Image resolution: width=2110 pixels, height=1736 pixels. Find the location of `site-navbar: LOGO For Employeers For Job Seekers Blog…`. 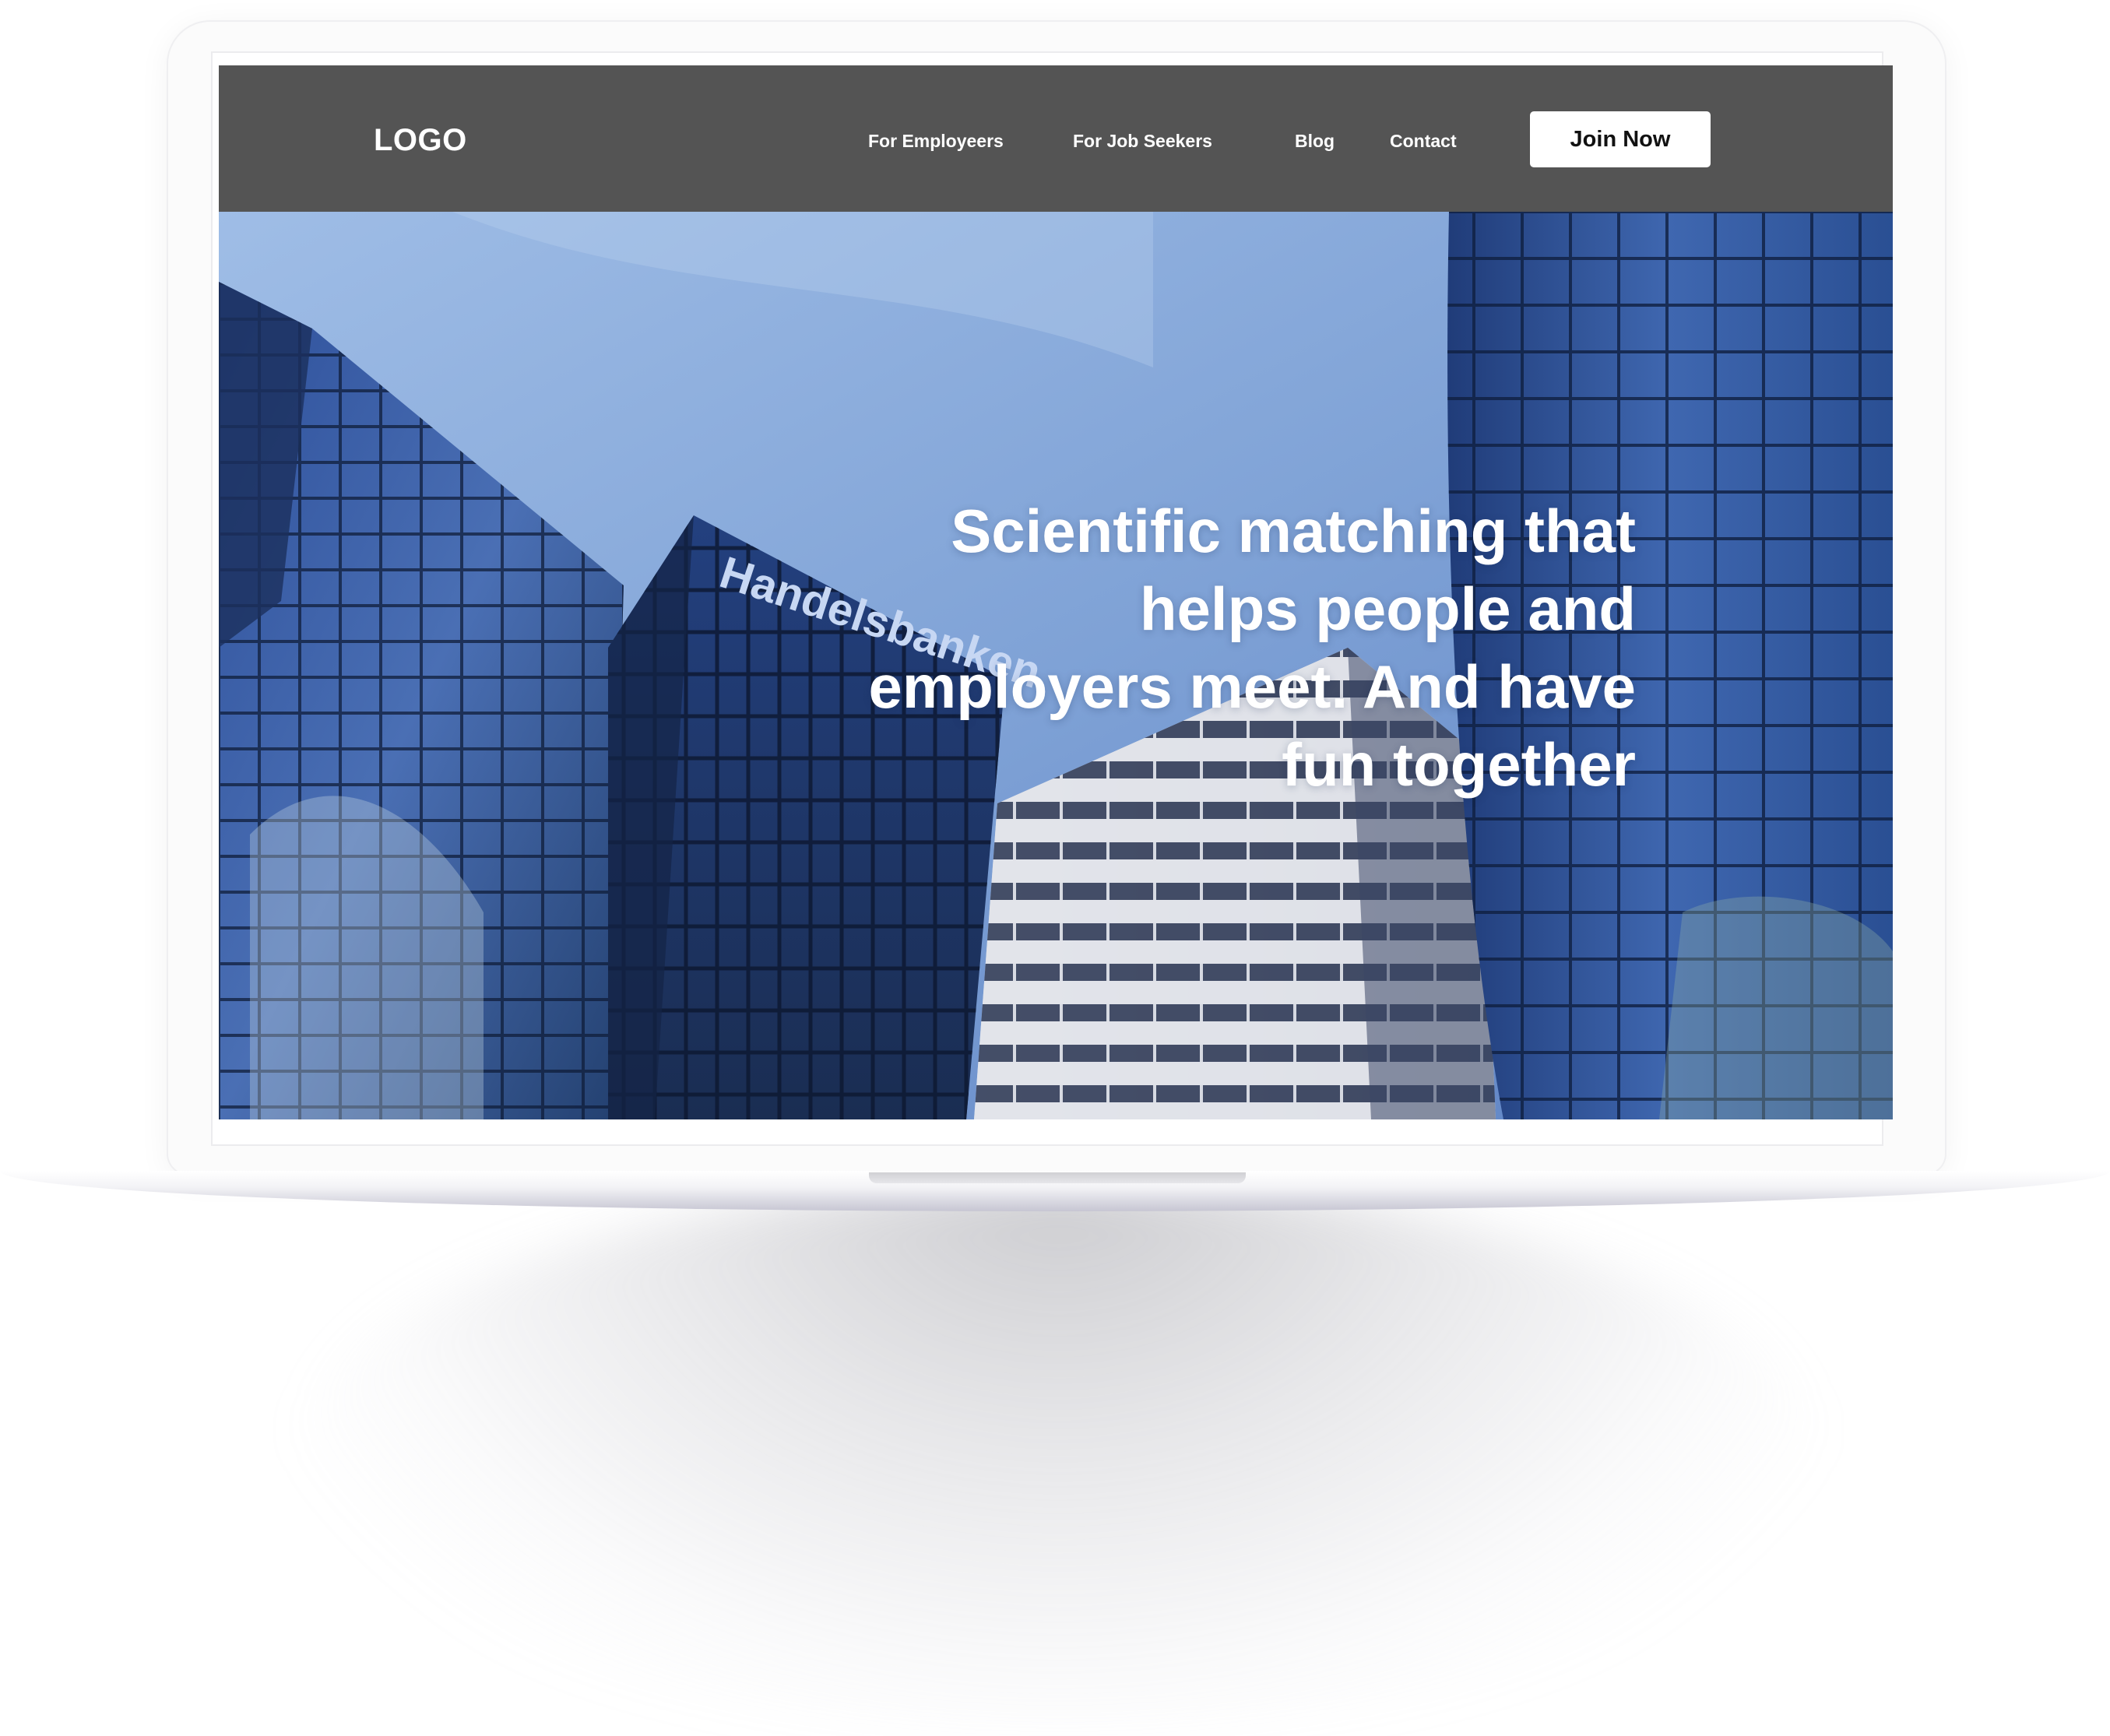

site-navbar: LOGO For Employeers For Job Seekers Blog… is located at coordinates (1056, 138).